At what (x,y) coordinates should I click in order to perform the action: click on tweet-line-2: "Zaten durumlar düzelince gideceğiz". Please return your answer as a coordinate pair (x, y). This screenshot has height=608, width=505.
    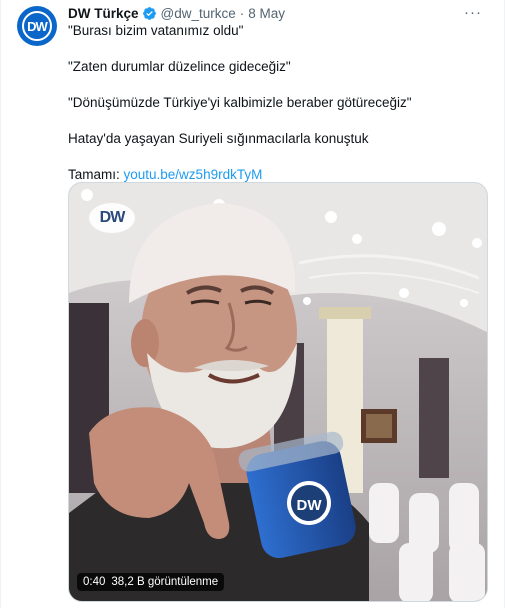
    Looking at the image, I should click on (179, 66).